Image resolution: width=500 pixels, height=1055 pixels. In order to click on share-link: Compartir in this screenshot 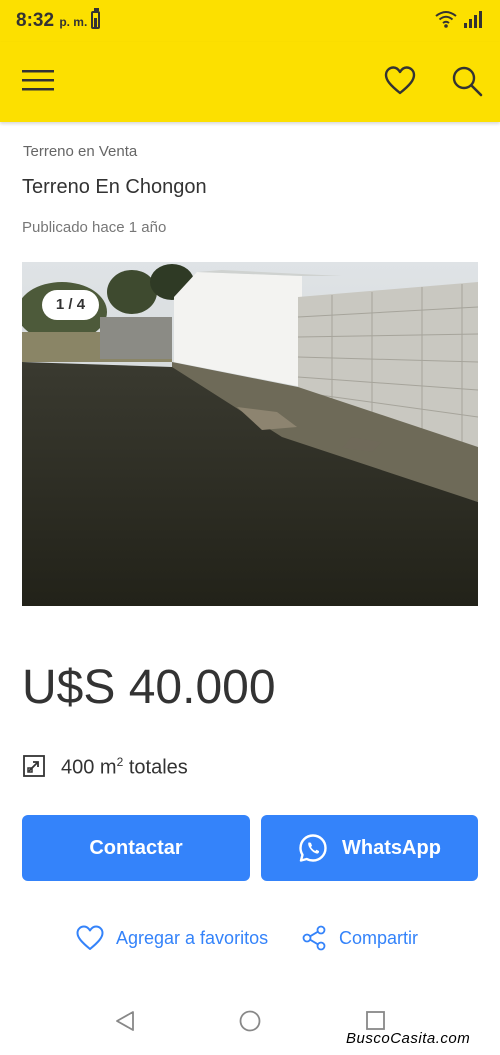, I will do `click(359, 938)`.